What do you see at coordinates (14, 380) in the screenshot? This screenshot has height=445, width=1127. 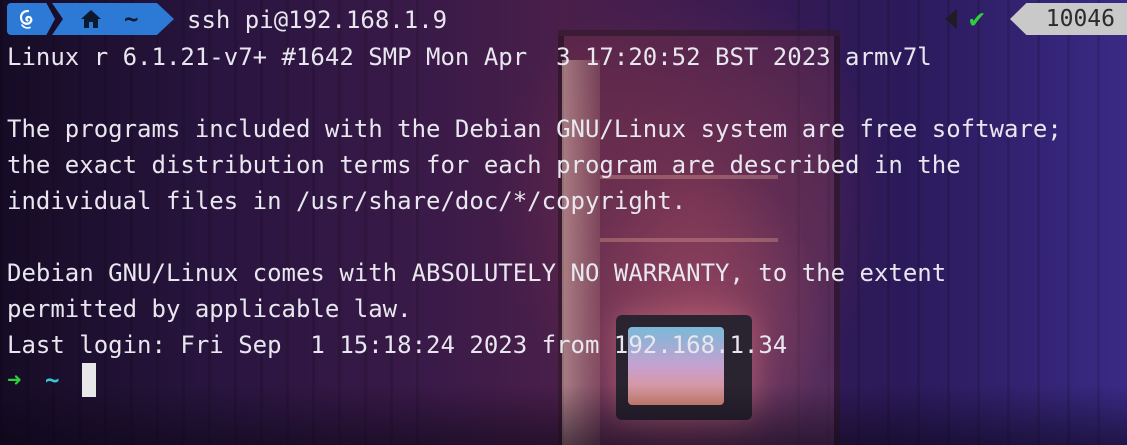 I see `prompt-arrow-icon: ➜` at bounding box center [14, 380].